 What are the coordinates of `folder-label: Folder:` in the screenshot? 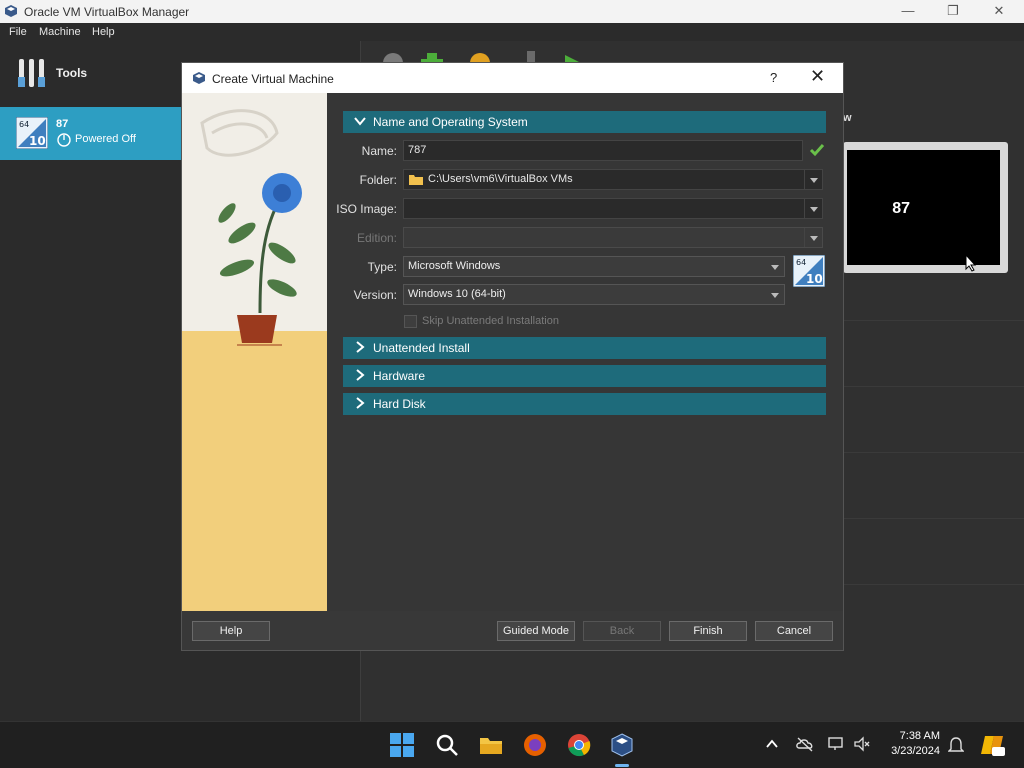 It's located at (378, 180).